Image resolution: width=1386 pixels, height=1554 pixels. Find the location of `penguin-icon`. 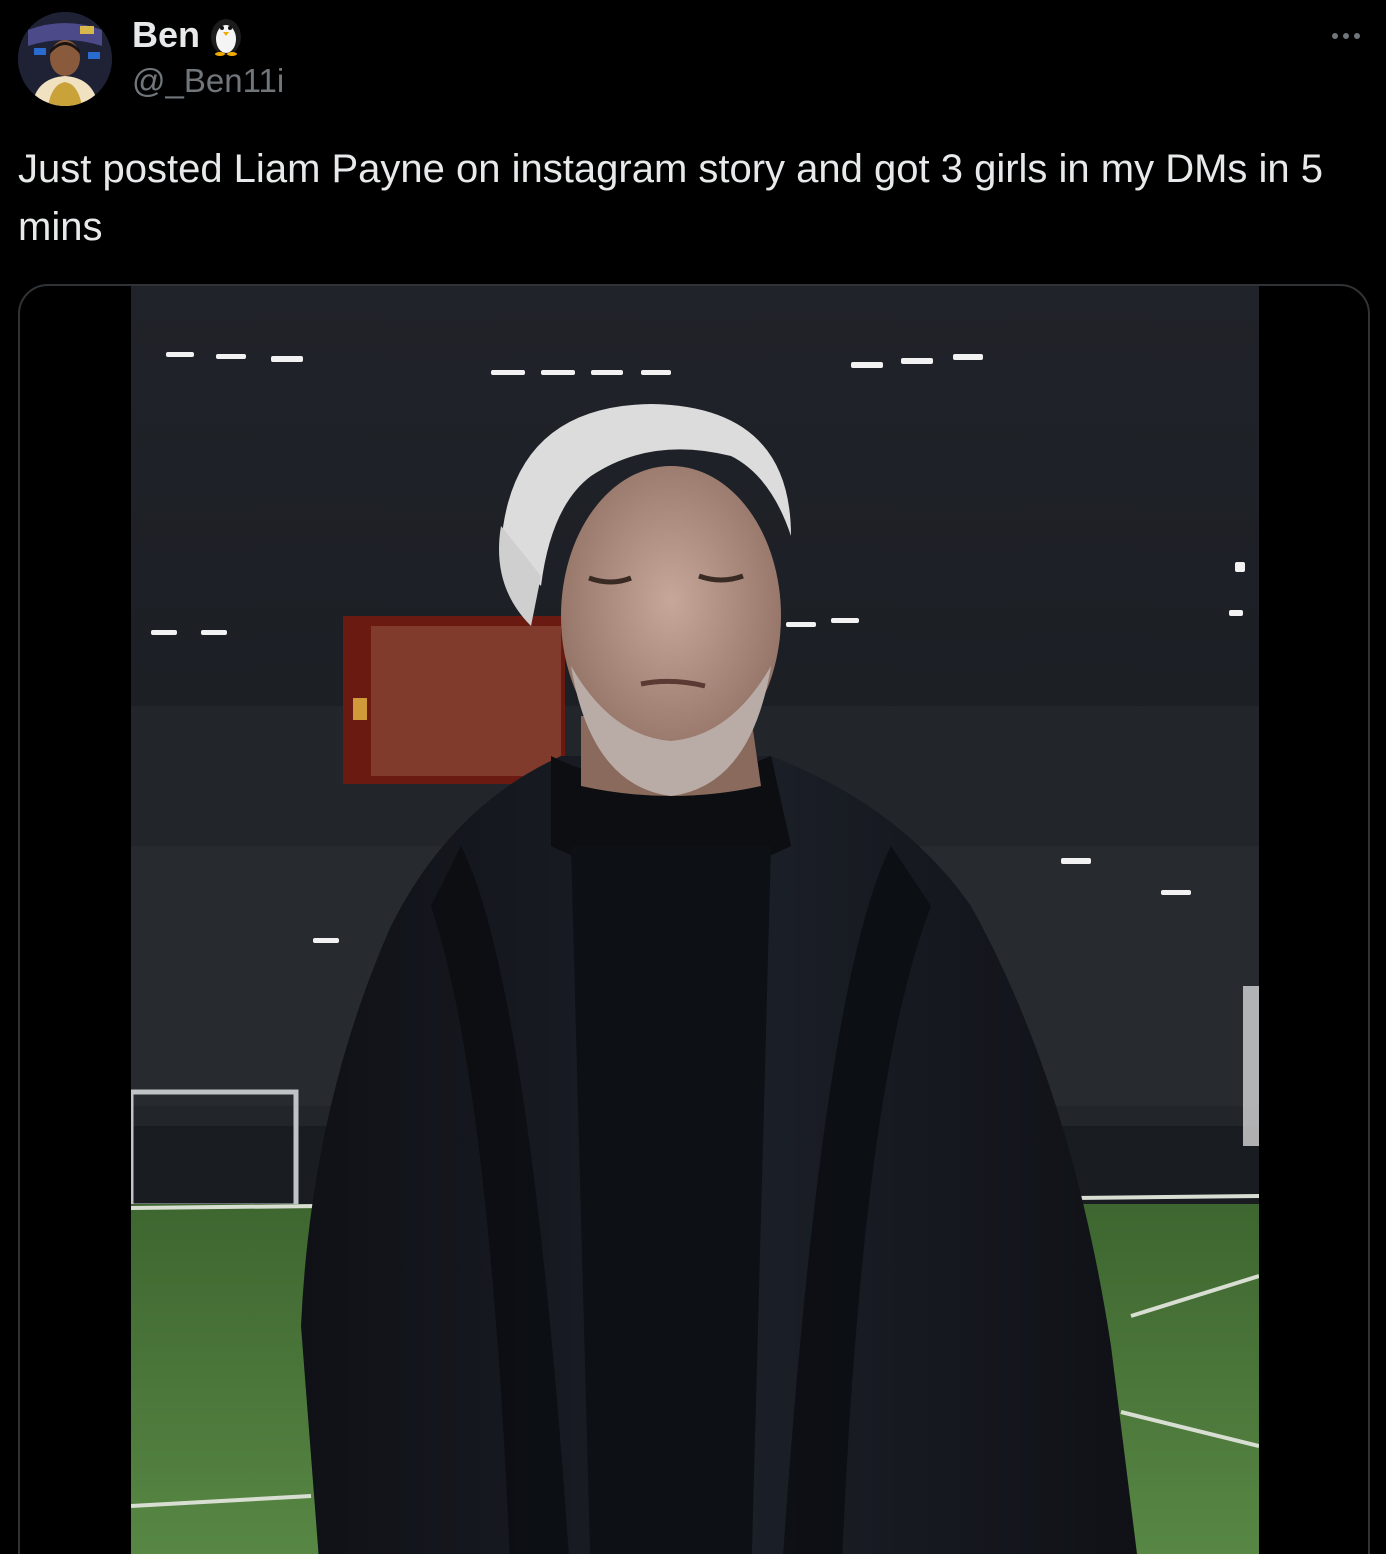

penguin-icon is located at coordinates (226, 35).